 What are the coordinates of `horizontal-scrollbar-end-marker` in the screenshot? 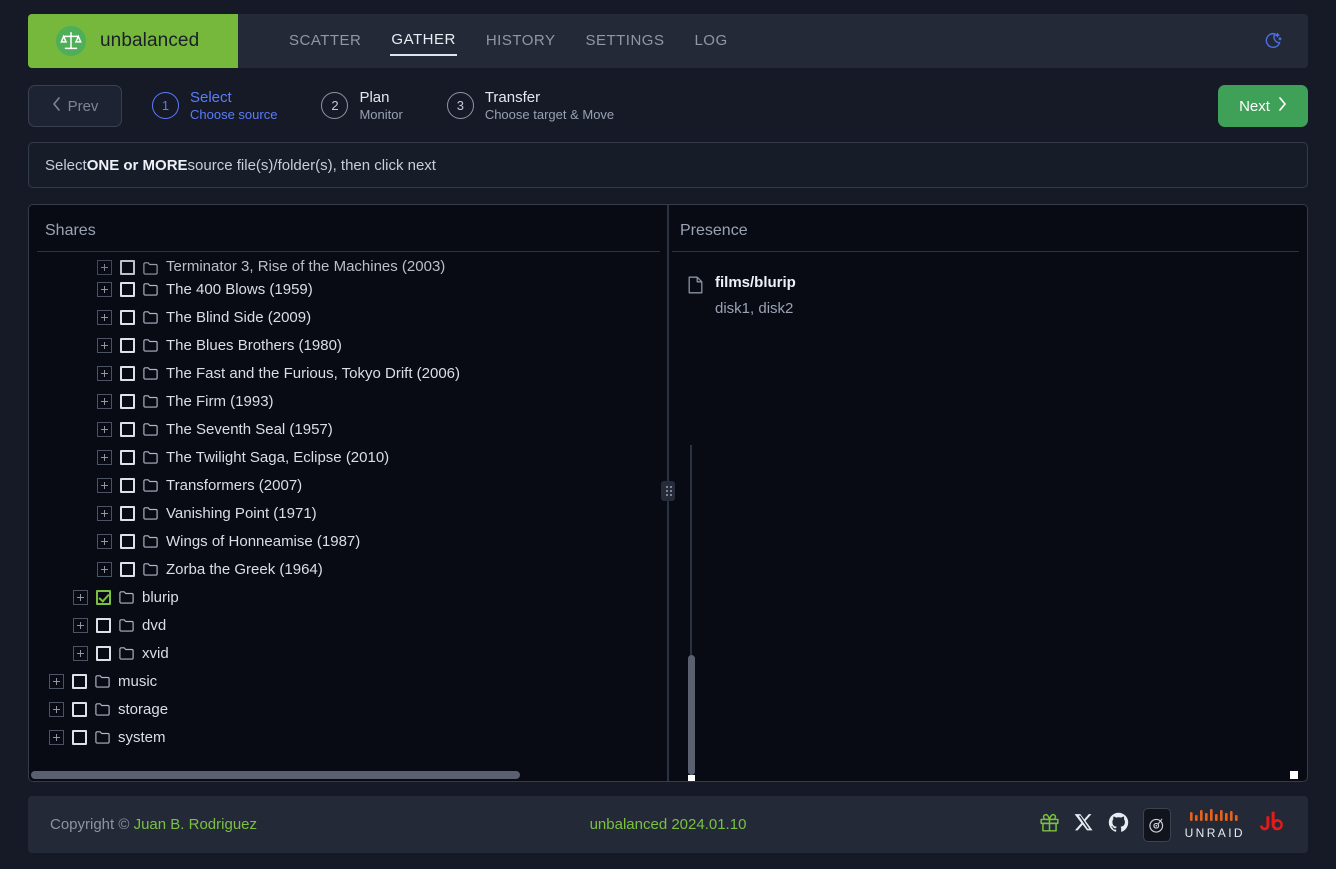 It's located at (1294, 775).